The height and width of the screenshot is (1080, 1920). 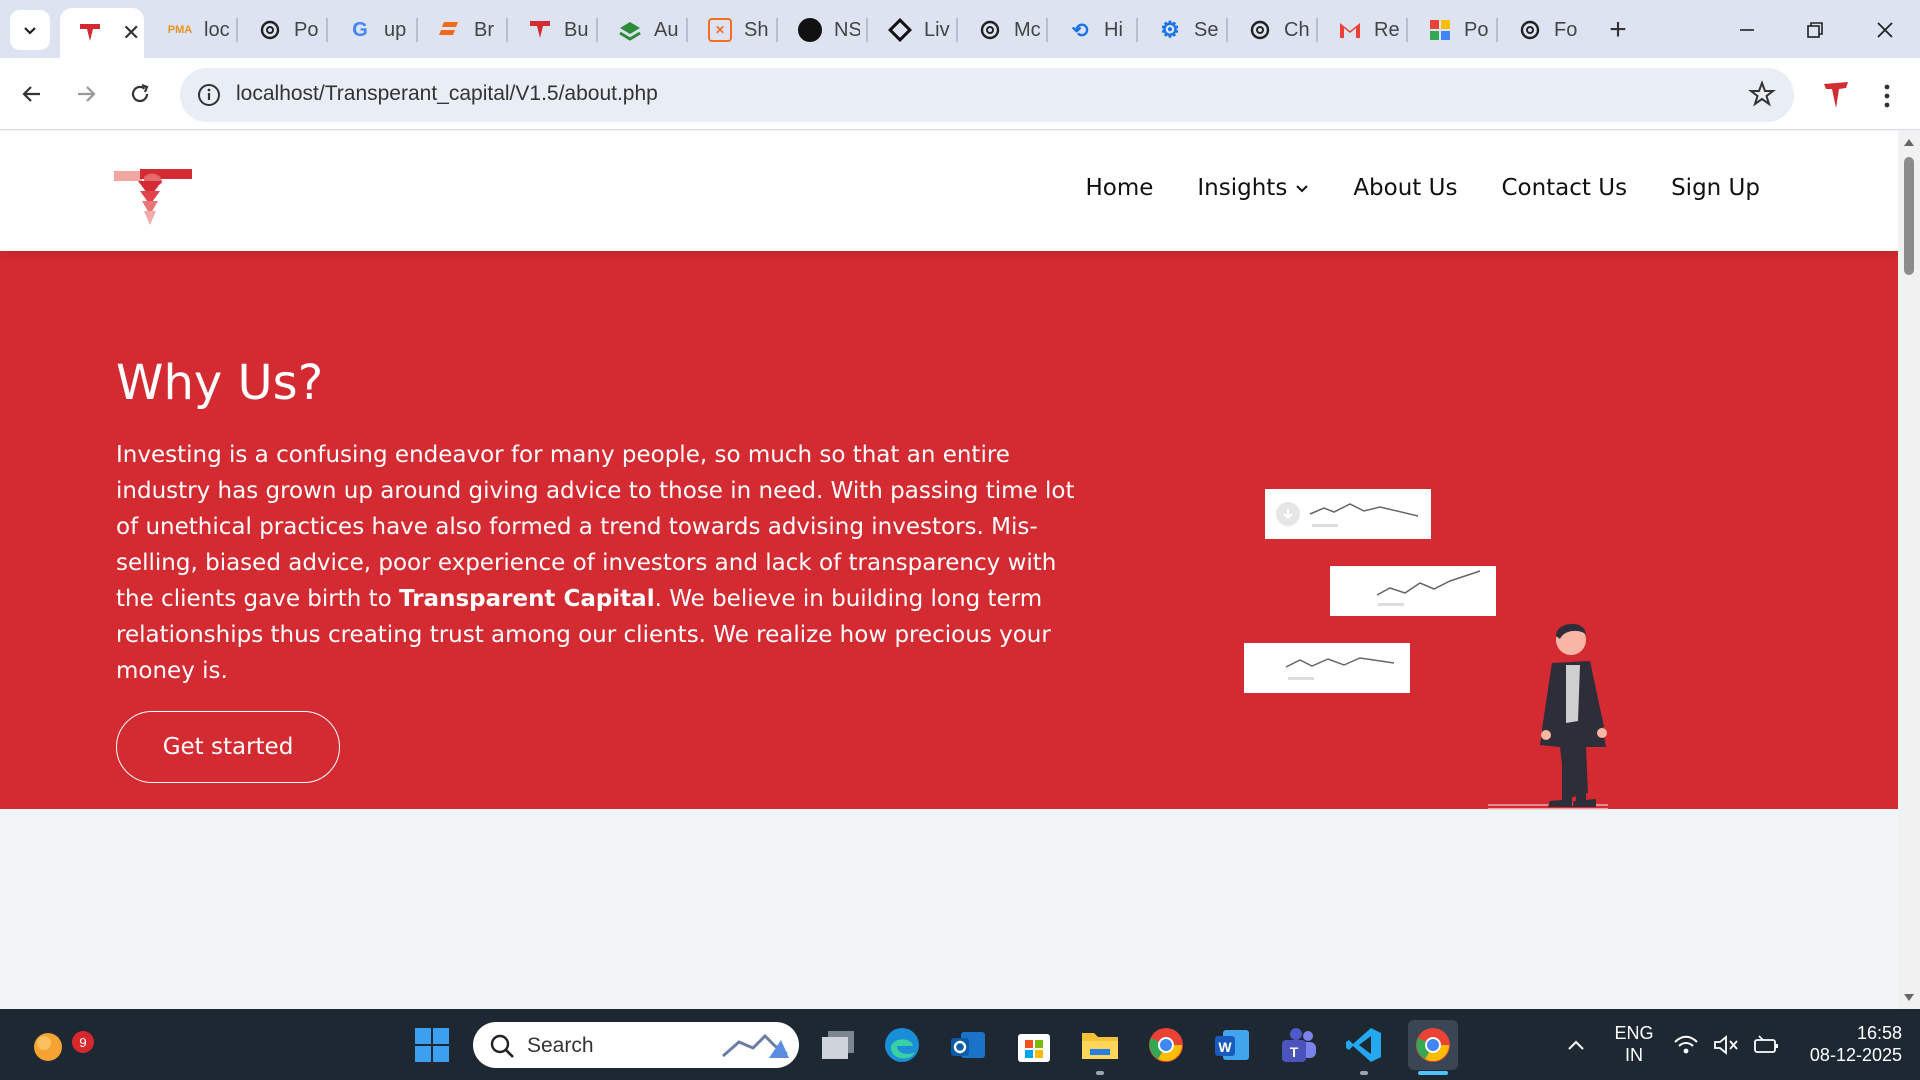 I want to click on hero-brand-name: Transparent Capital, so click(x=527, y=599).